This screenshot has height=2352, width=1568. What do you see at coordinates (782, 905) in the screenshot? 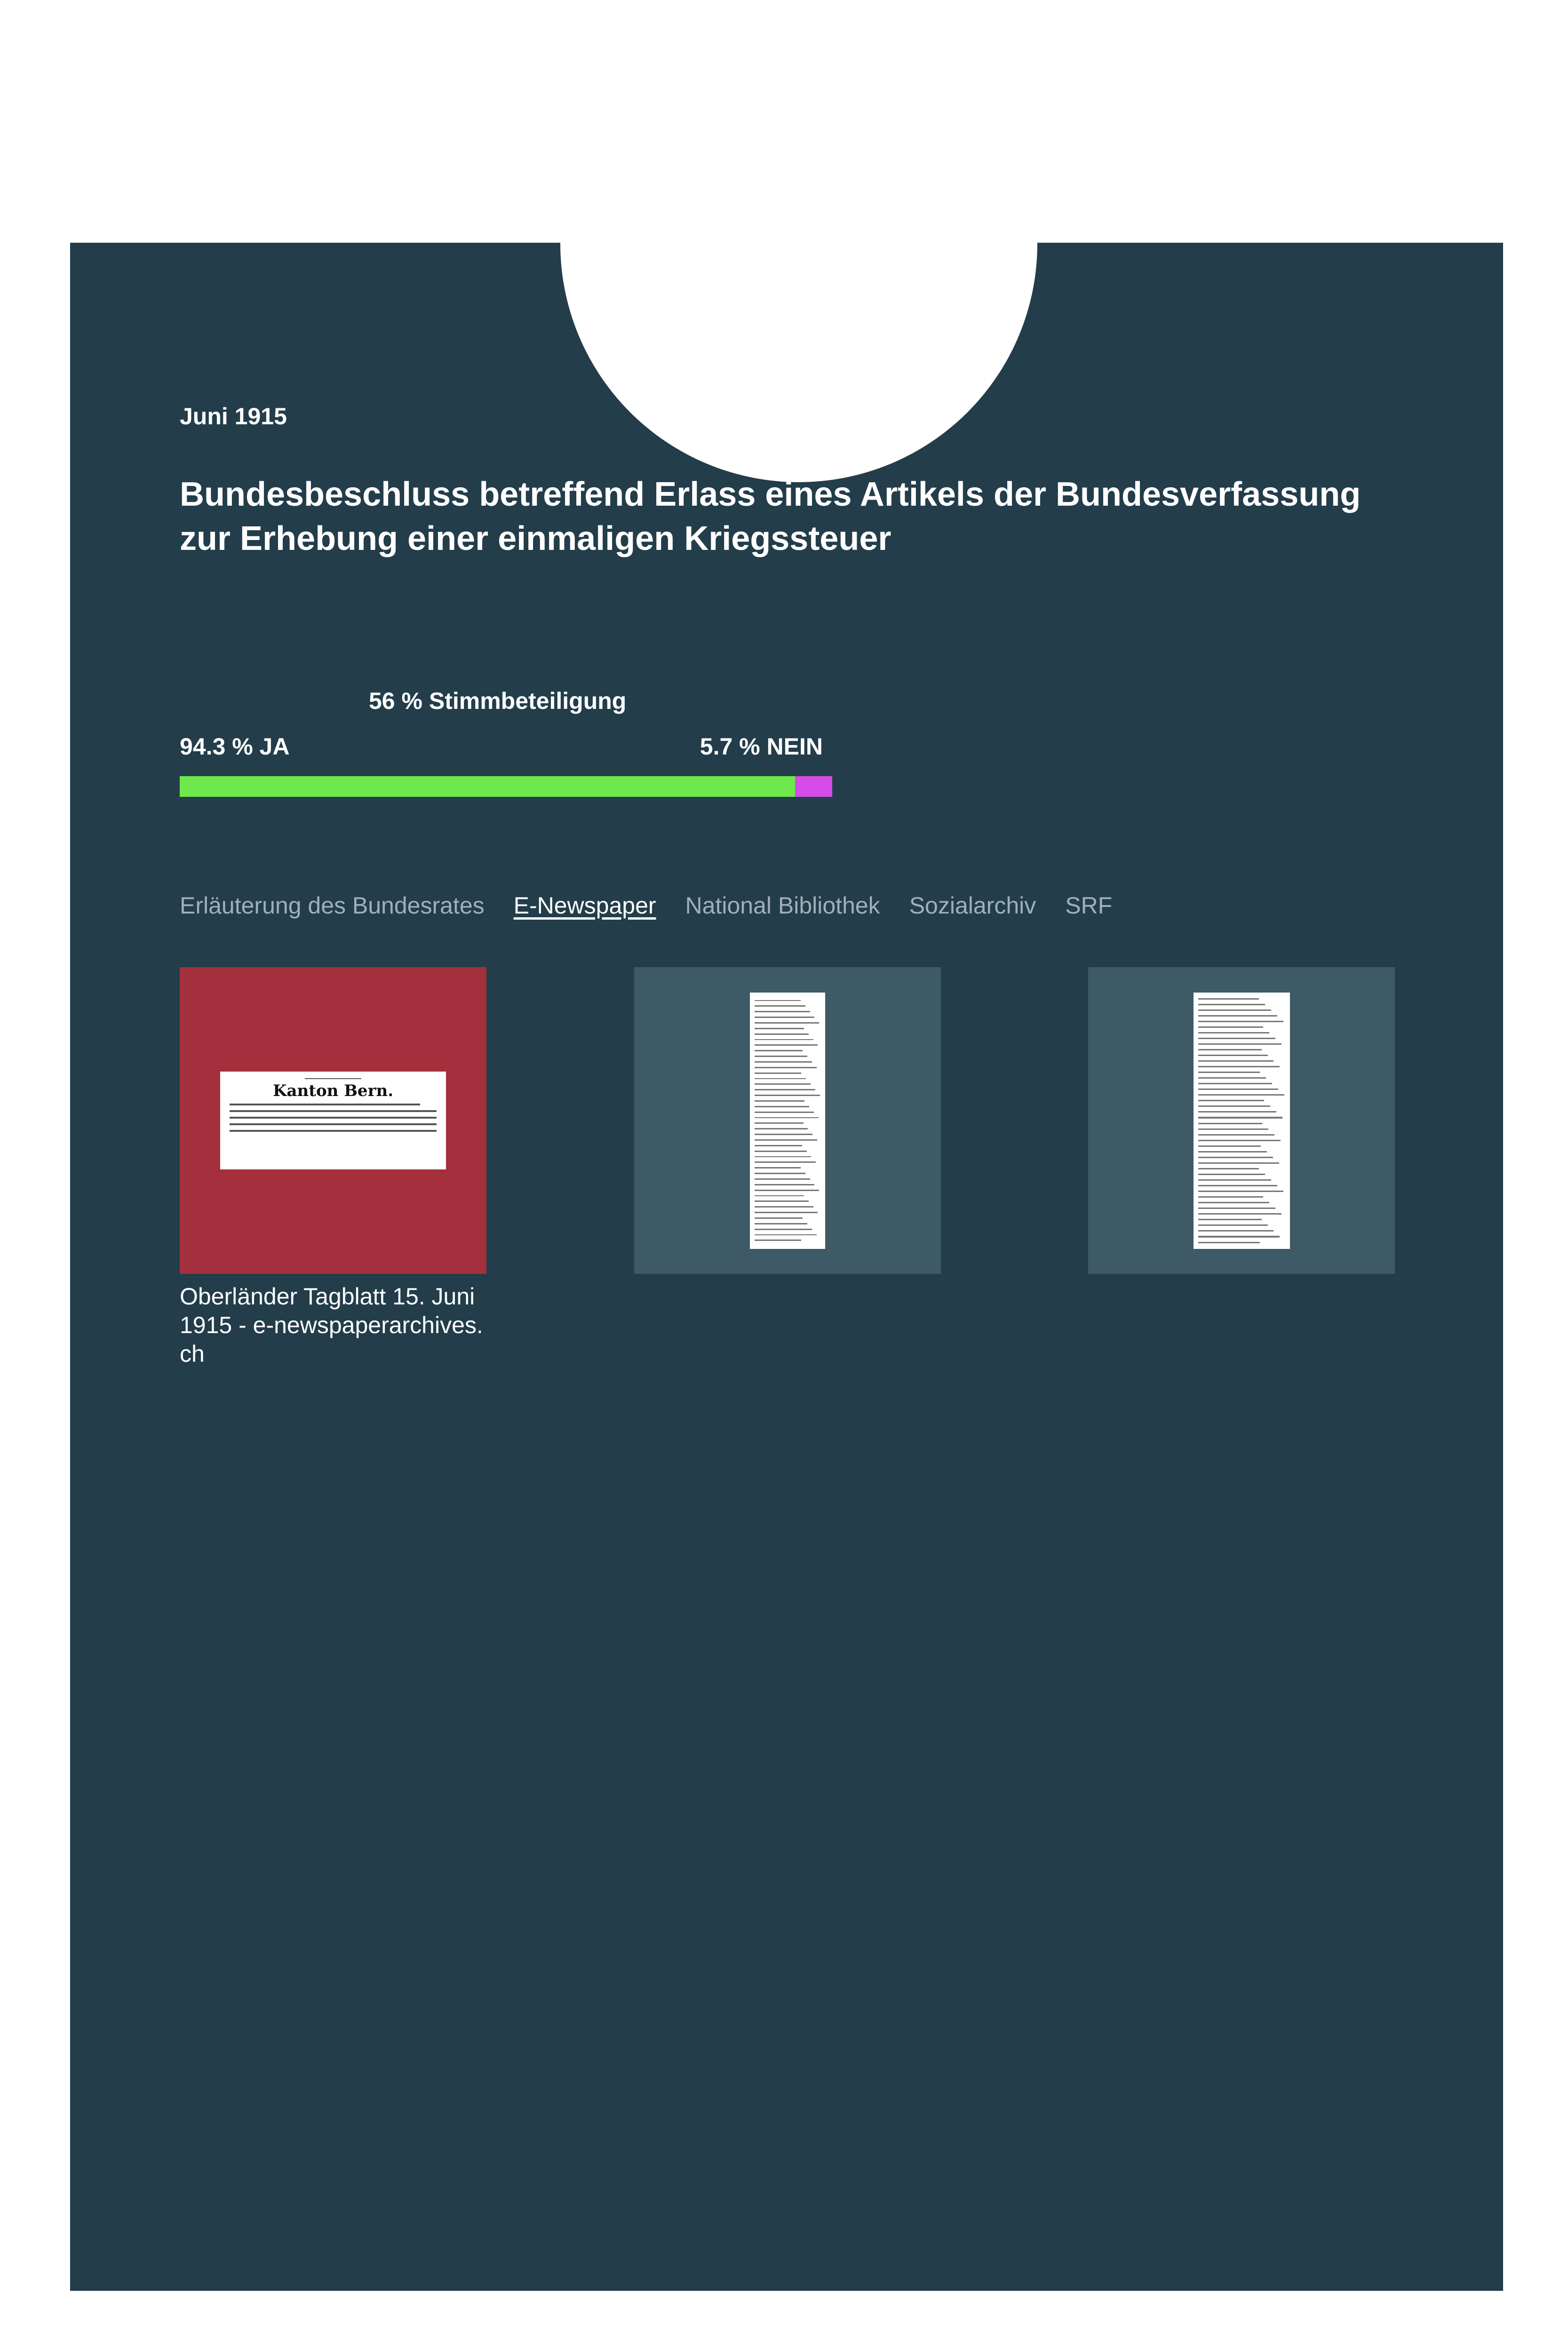
I see `tab-national-bibliothek: National Bibliothek` at bounding box center [782, 905].